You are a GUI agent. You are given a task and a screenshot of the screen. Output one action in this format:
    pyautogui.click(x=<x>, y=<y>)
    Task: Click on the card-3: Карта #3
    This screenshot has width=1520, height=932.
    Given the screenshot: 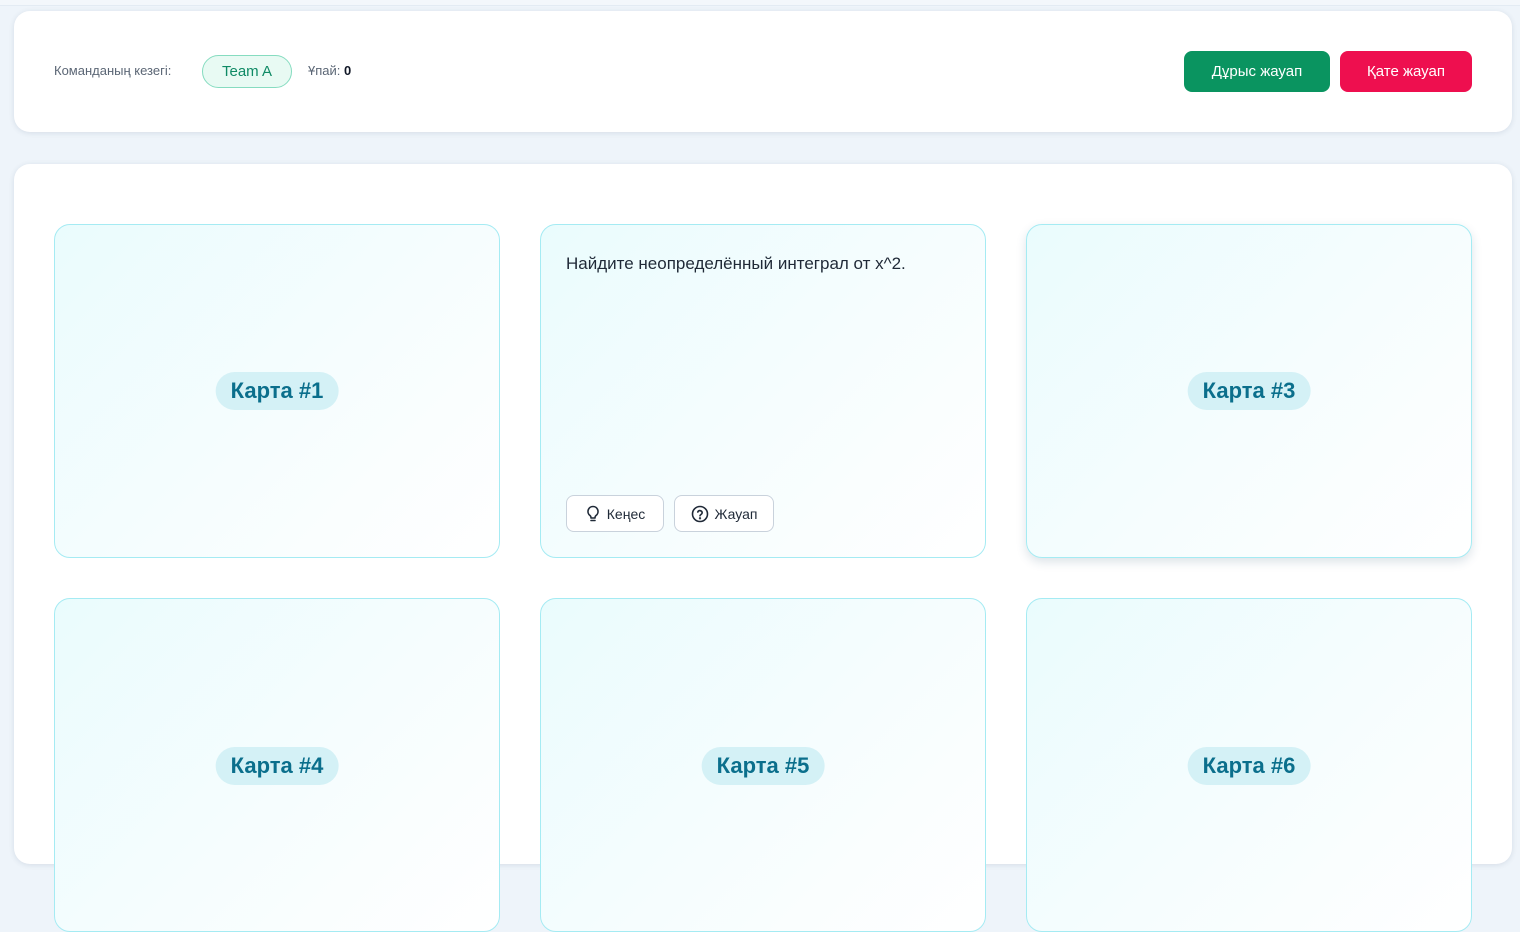 What is the action you would take?
    pyautogui.click(x=1249, y=391)
    